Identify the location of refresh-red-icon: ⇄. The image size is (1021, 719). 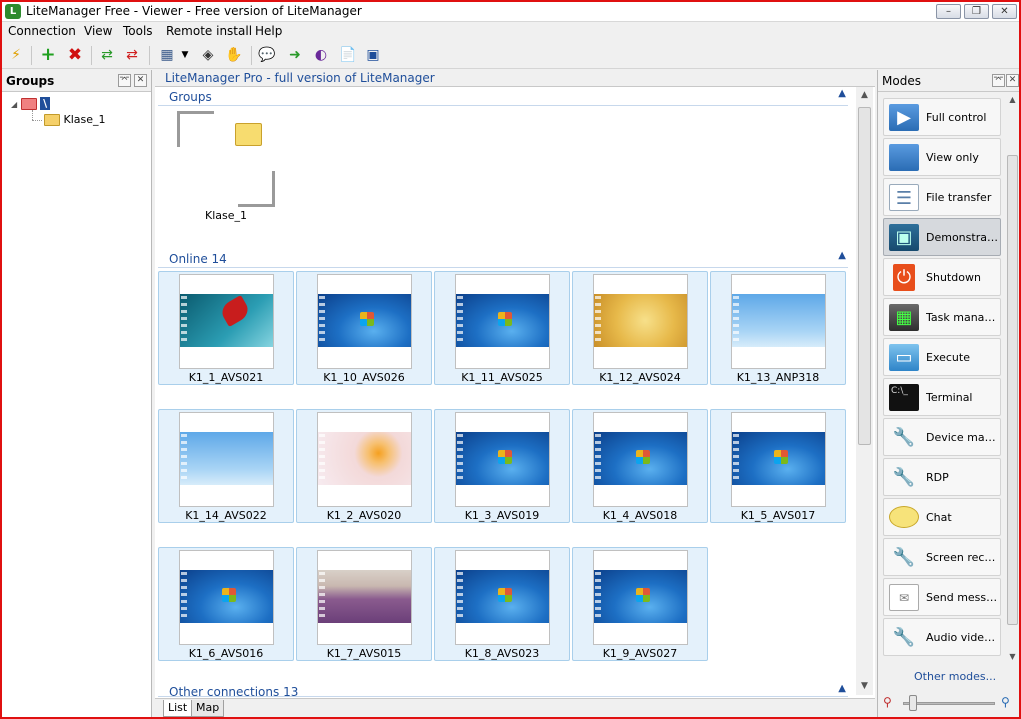
(132, 55).